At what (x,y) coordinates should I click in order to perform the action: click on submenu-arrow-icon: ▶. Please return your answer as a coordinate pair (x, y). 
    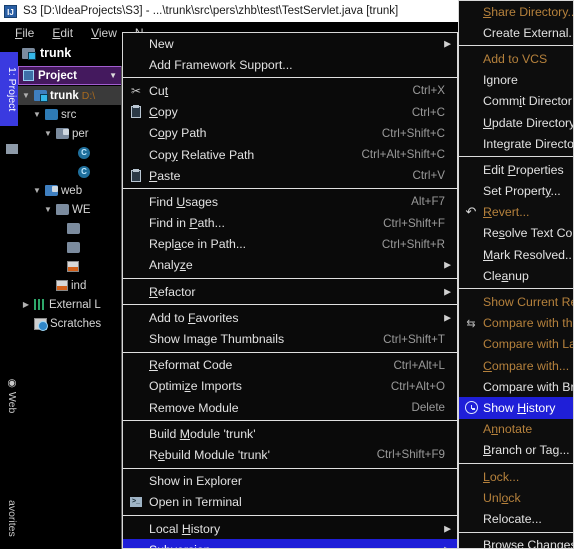
    Looking at the image, I should click on (447, 317).